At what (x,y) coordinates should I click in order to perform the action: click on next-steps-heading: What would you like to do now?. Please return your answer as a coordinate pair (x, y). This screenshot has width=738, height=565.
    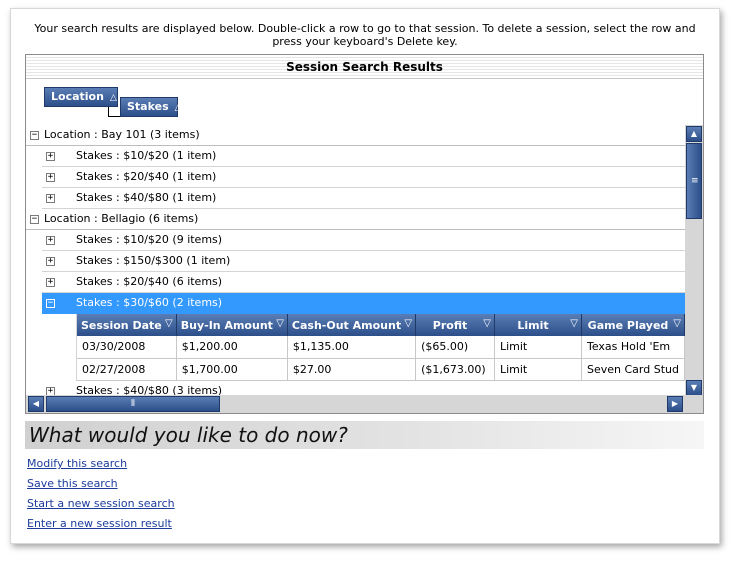
    Looking at the image, I should click on (364, 435).